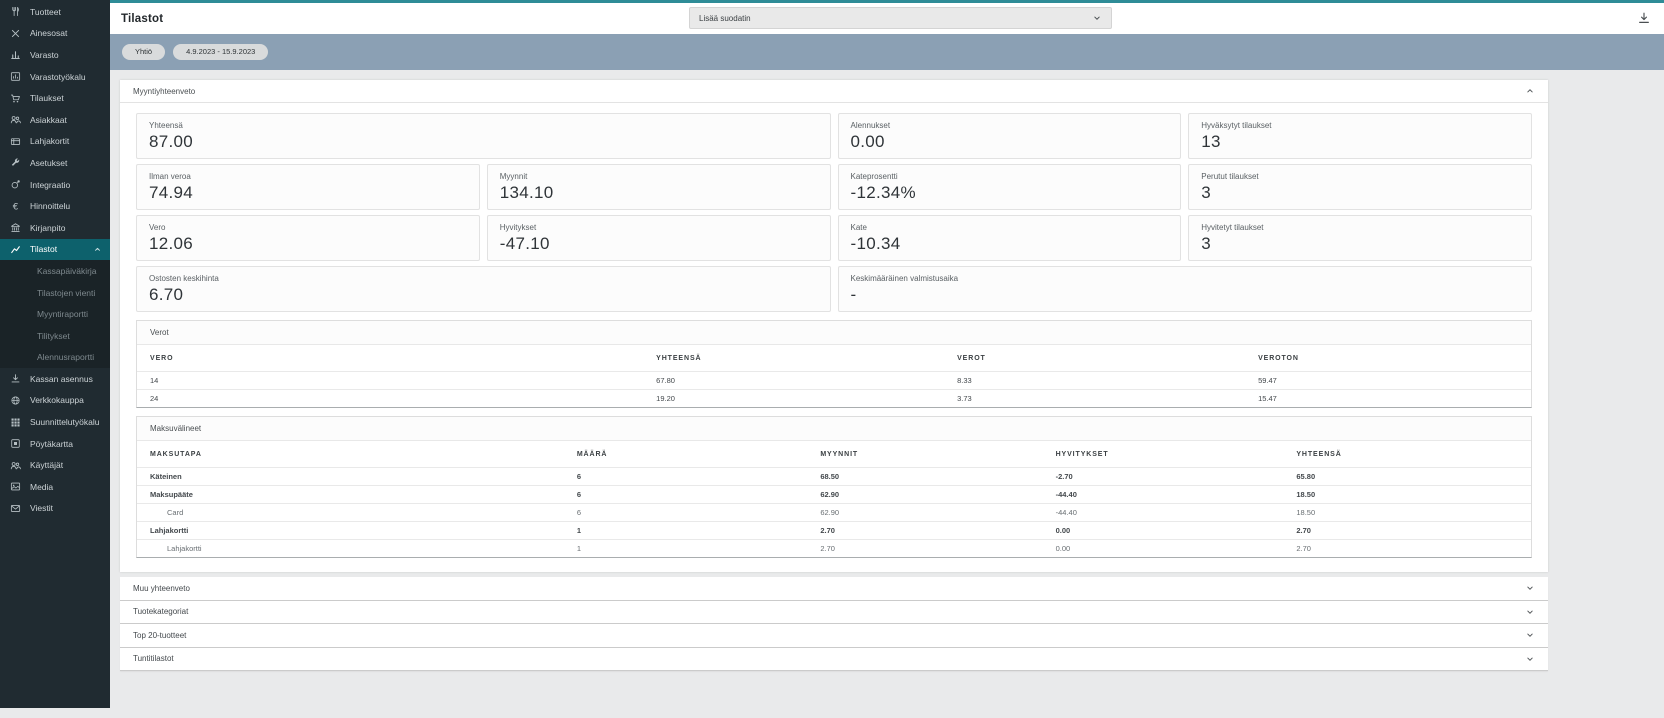  I want to click on payment-methods-table-title: Maksuvälineet, so click(834, 429).